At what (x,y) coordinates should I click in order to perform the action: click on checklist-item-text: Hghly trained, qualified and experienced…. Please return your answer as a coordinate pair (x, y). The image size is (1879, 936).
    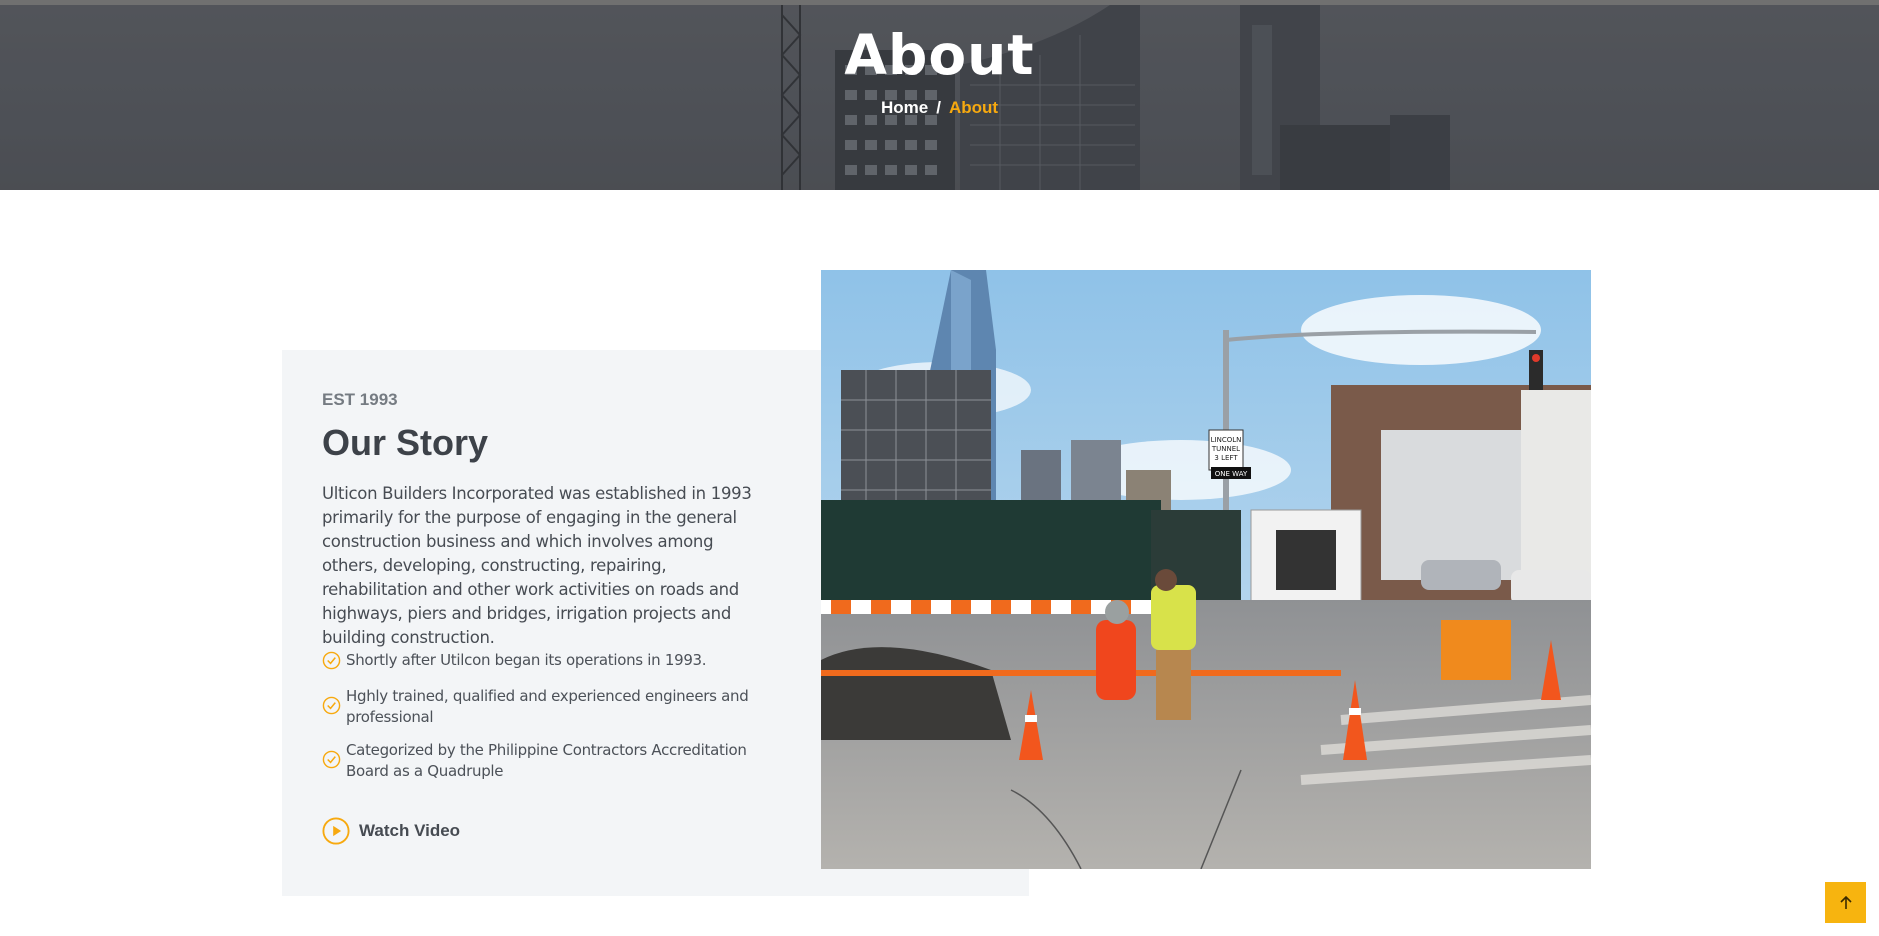
    Looking at the image, I should click on (547, 706).